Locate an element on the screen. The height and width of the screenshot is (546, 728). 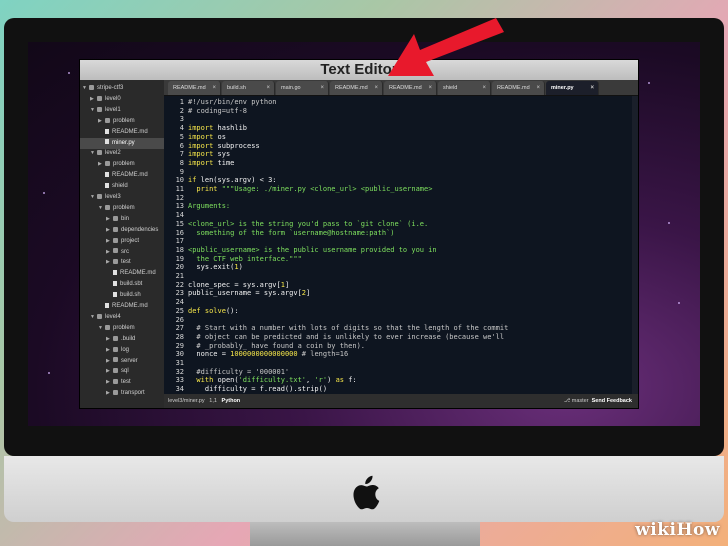
code-line: 17 is located at coordinates (397, 241).